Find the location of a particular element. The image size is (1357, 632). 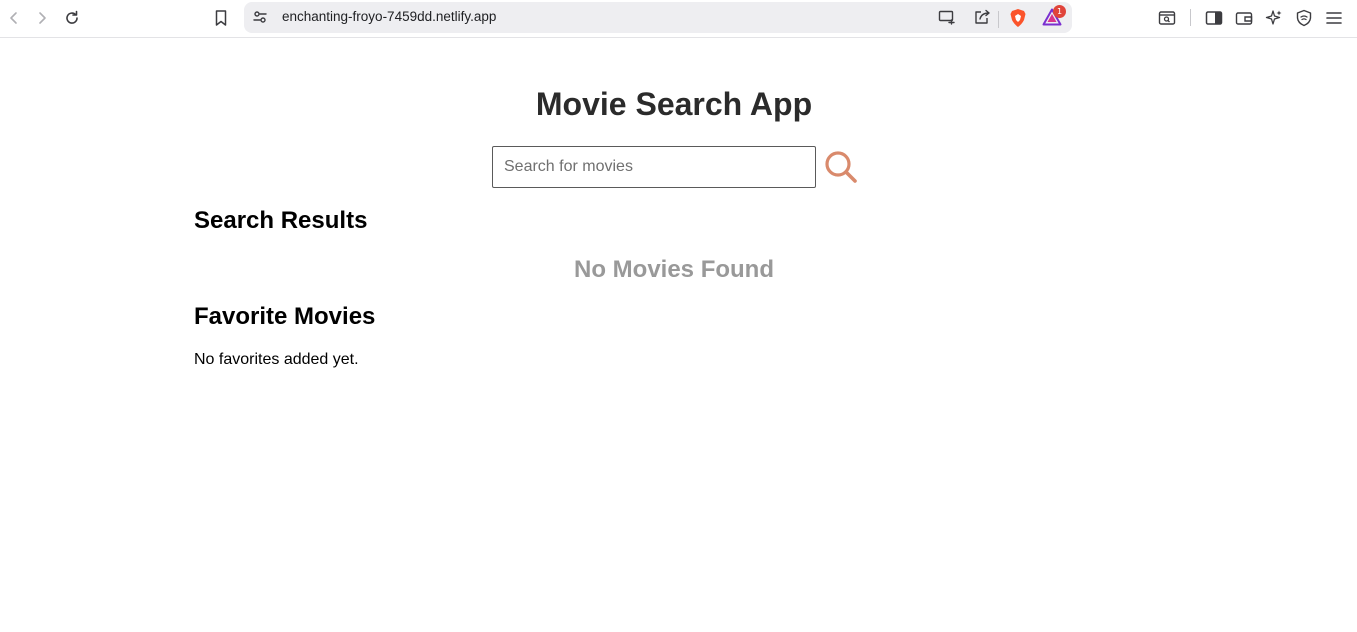

share-icon is located at coordinates (982, 19).